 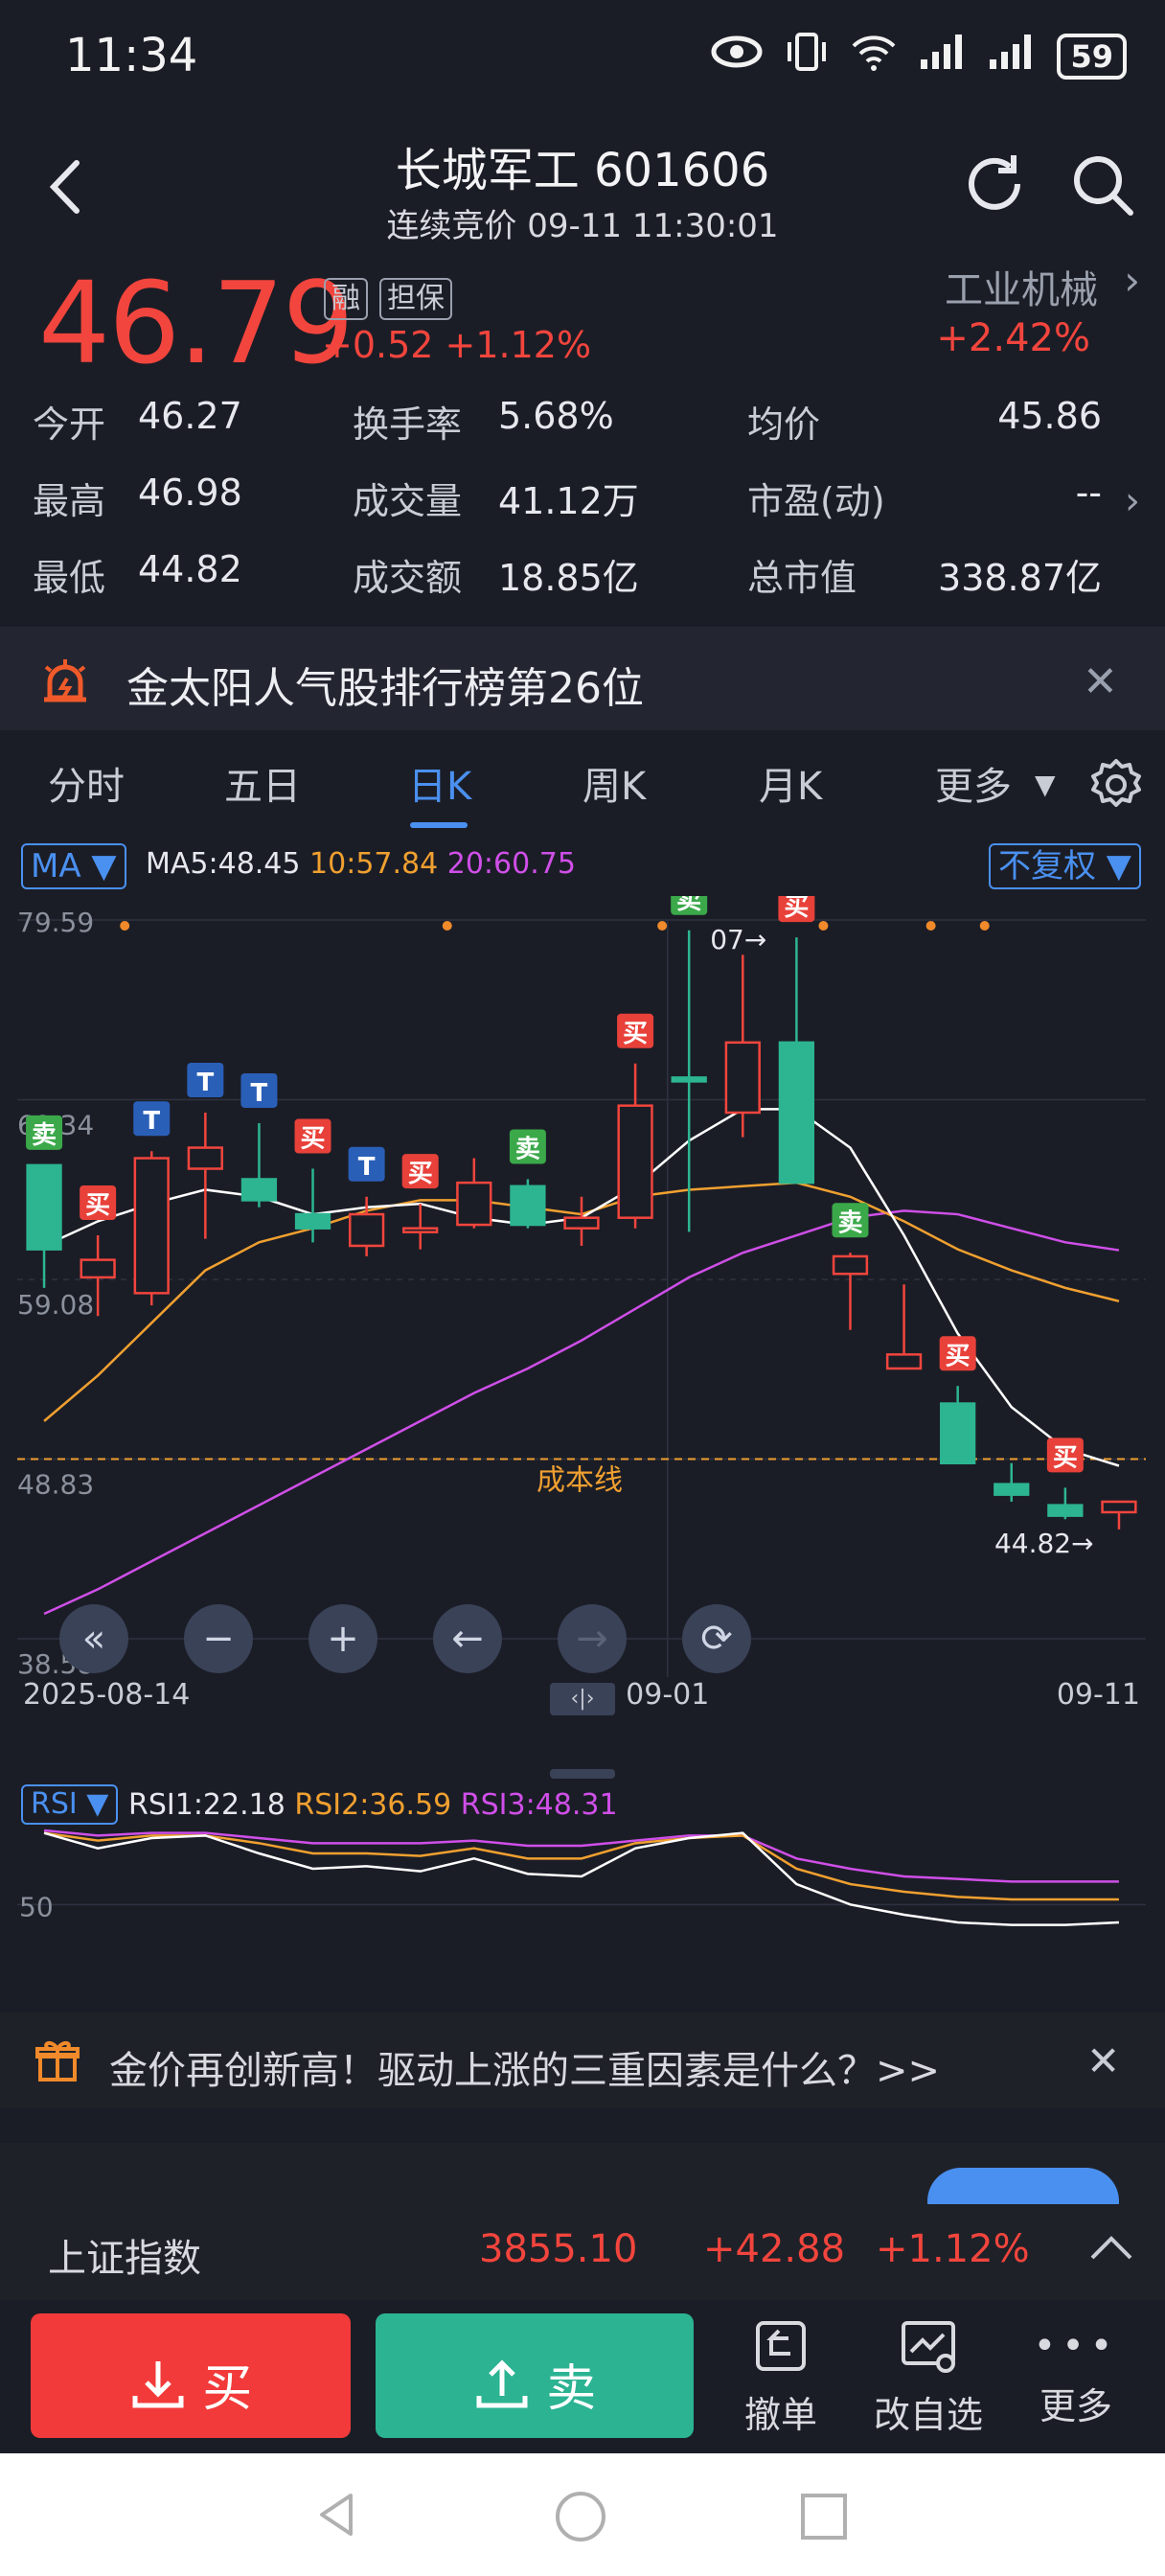 What do you see at coordinates (1101, 184) in the screenshot?
I see `search-button` at bounding box center [1101, 184].